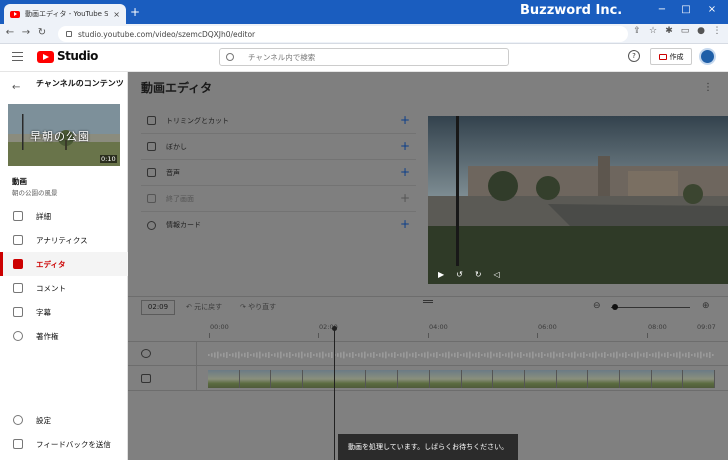 The width and height of the screenshot is (728, 460). Describe the element at coordinates (64, 420) in the screenshot. I see `sidebar-item-settings: 設定` at that location.